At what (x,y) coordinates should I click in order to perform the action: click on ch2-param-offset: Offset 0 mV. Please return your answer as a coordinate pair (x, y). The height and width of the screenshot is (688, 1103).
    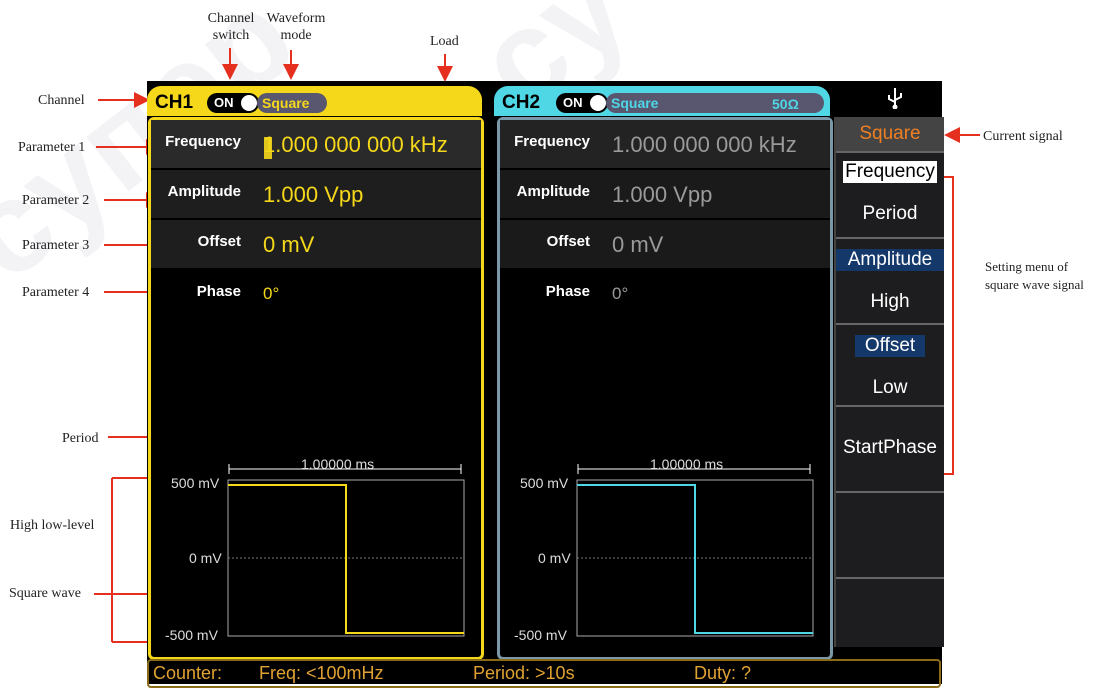
    Looking at the image, I should click on (665, 244).